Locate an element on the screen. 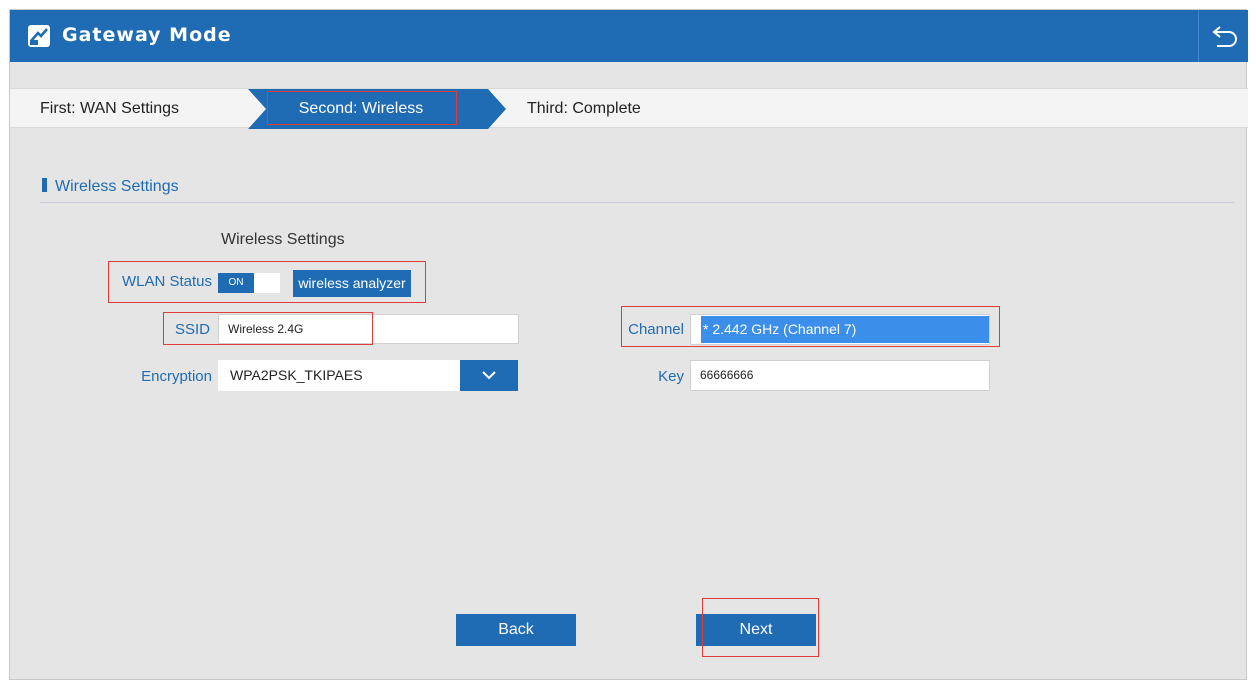 The width and height of the screenshot is (1256, 680). ssid-label: SSID is located at coordinates (192, 329).